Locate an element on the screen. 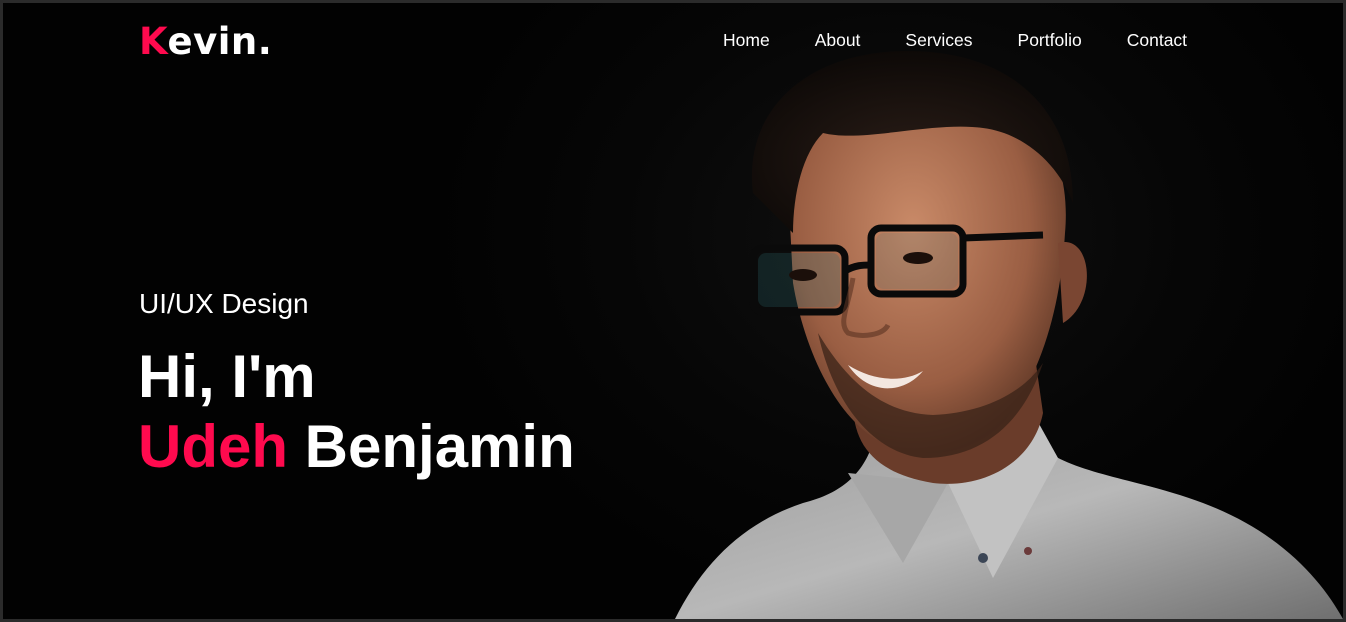 This screenshot has height=622, width=1346. brand-logo: Kevin. is located at coordinates (205, 41).